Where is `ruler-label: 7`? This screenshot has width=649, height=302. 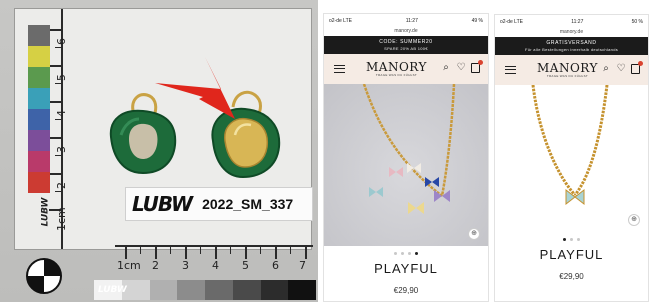
ruler-label: 7 is located at coordinates (302, 265).